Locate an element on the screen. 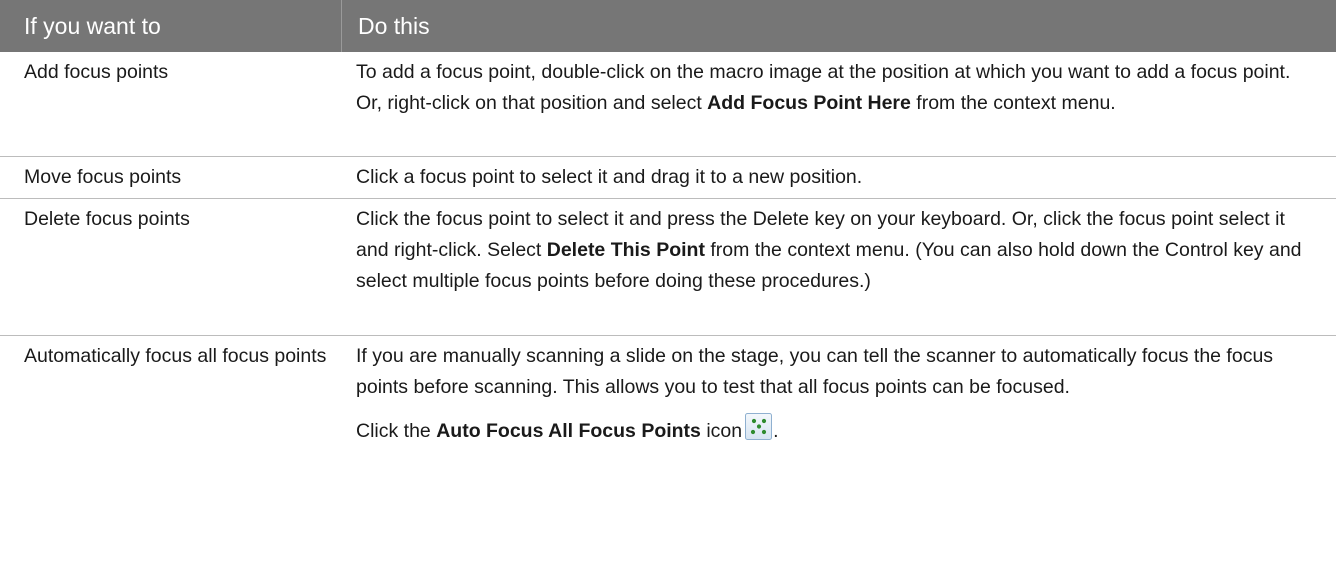 Image resolution: width=1336 pixels, height=569 pixels. desc-text: . is located at coordinates (776, 431).